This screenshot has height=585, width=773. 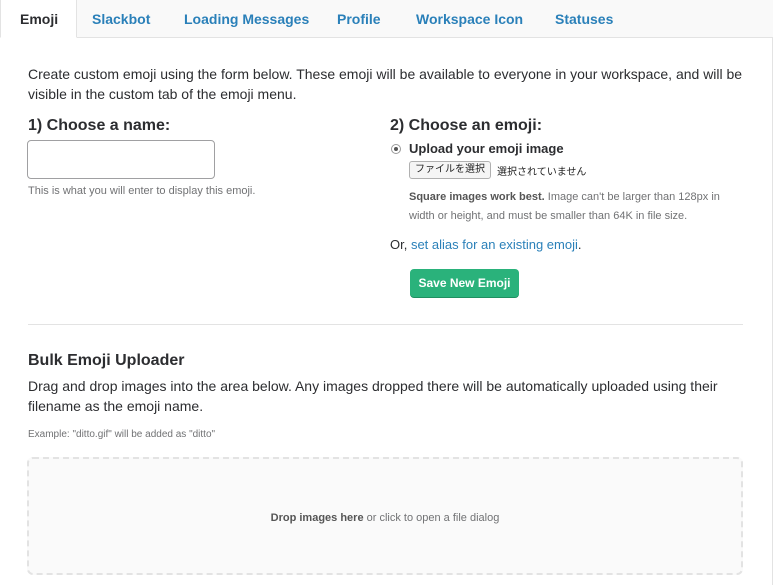 I want to click on alias-prefix: Or,, so click(x=400, y=244).